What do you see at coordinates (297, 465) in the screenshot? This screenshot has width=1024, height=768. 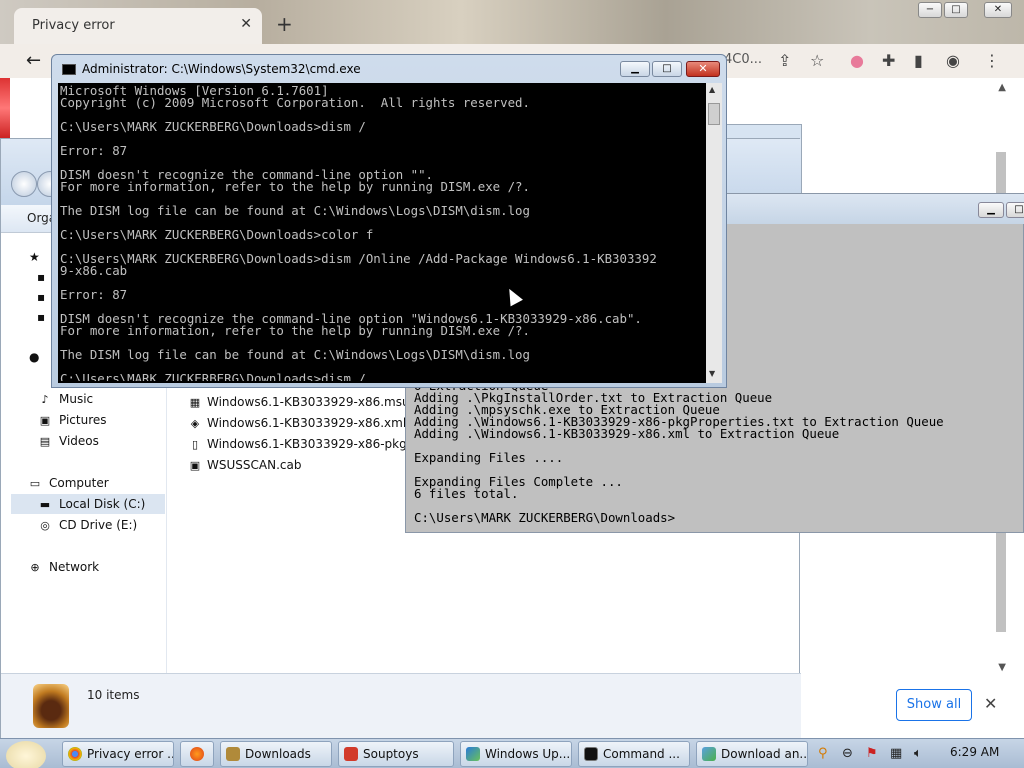 I see `list-item: ▣ WSUSSCAN.cab` at bounding box center [297, 465].